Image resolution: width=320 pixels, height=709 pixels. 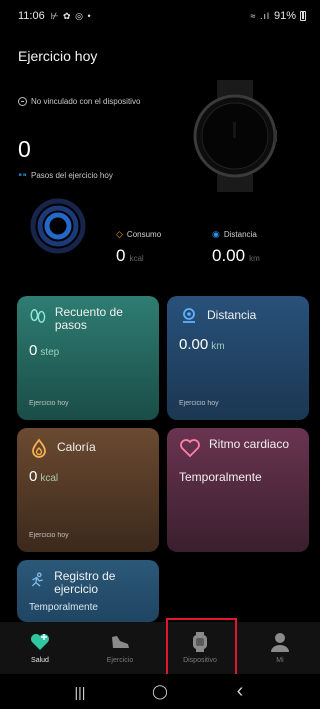 I want to click on consumo-unit: kcal, so click(x=136, y=258).